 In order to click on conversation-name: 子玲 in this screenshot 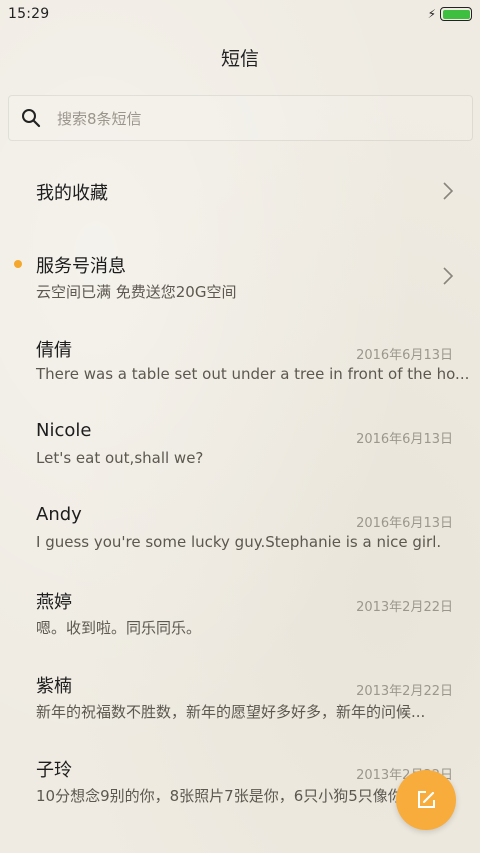, I will do `click(54, 770)`.